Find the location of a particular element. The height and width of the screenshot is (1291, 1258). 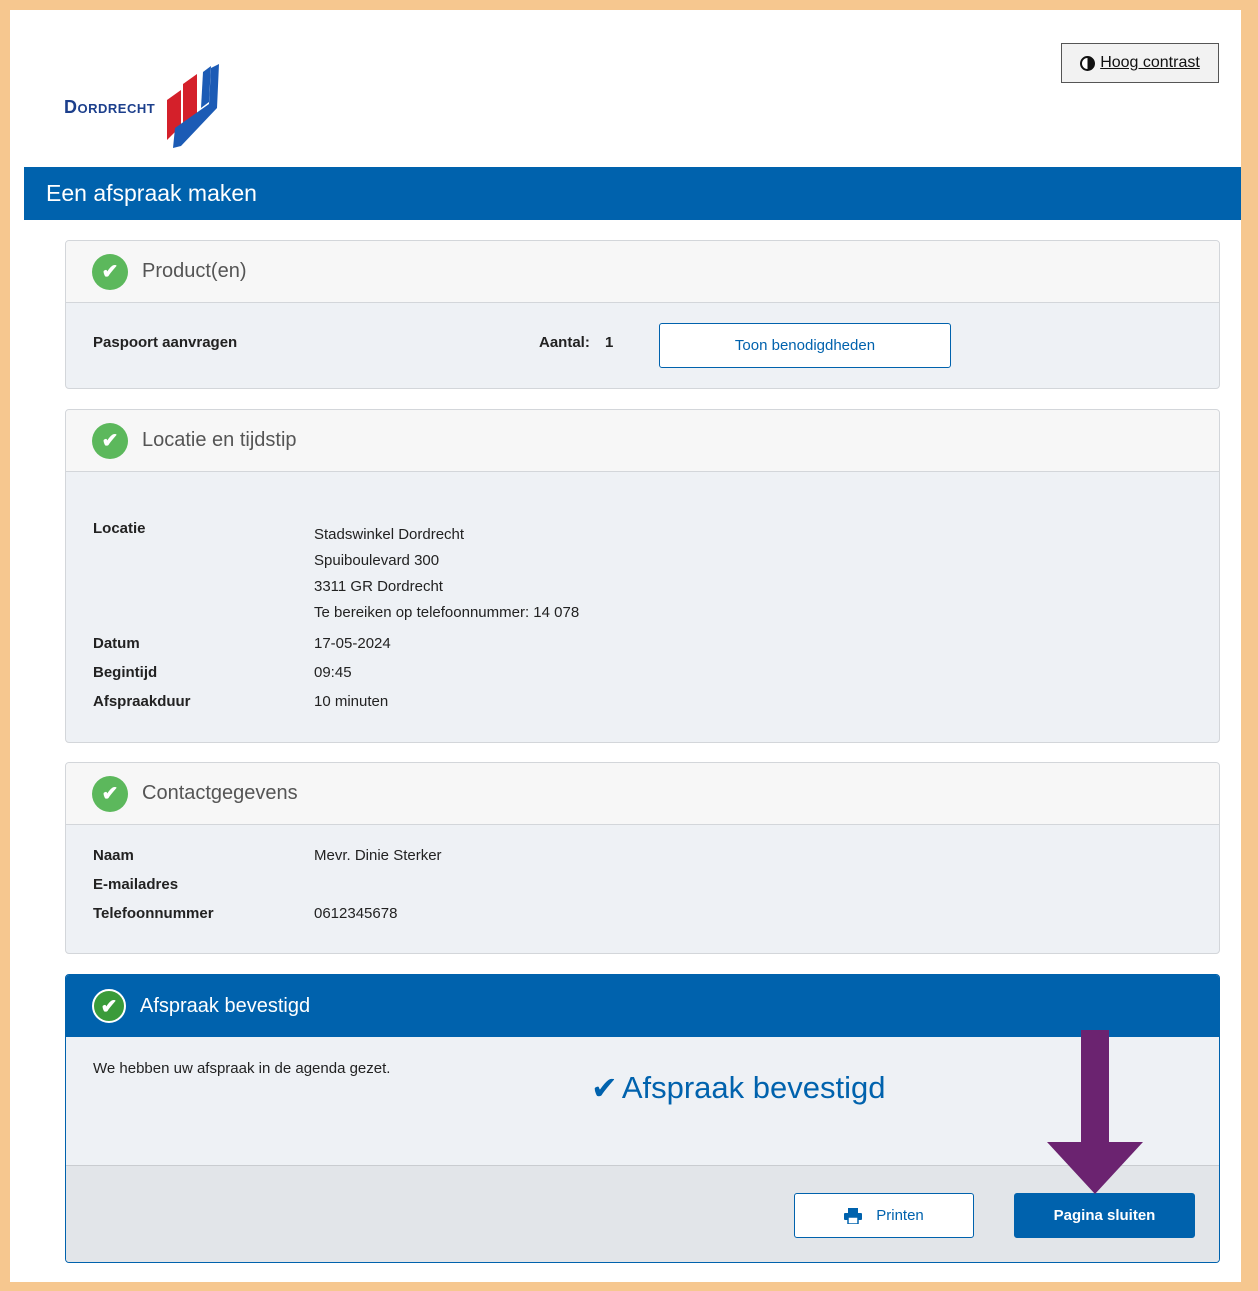

product-name: Paspoort aanvragen is located at coordinates (165, 342).